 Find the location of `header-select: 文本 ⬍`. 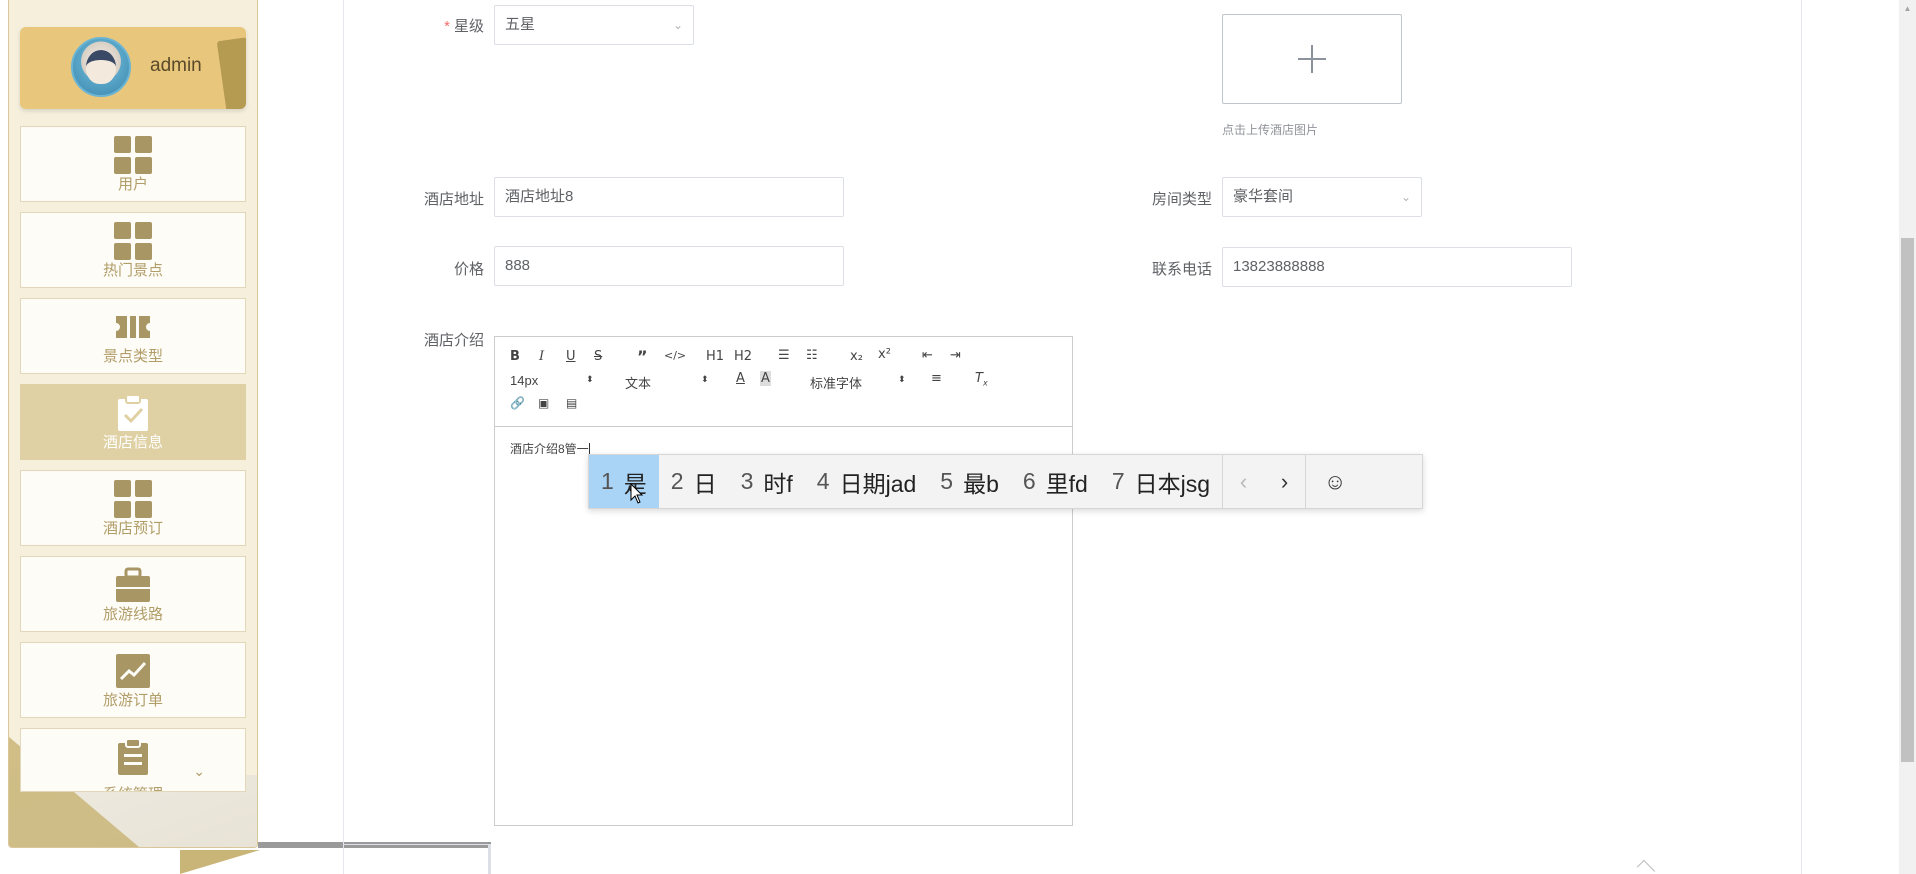

header-select: 文本 ⬍ is located at coordinates (667, 382).